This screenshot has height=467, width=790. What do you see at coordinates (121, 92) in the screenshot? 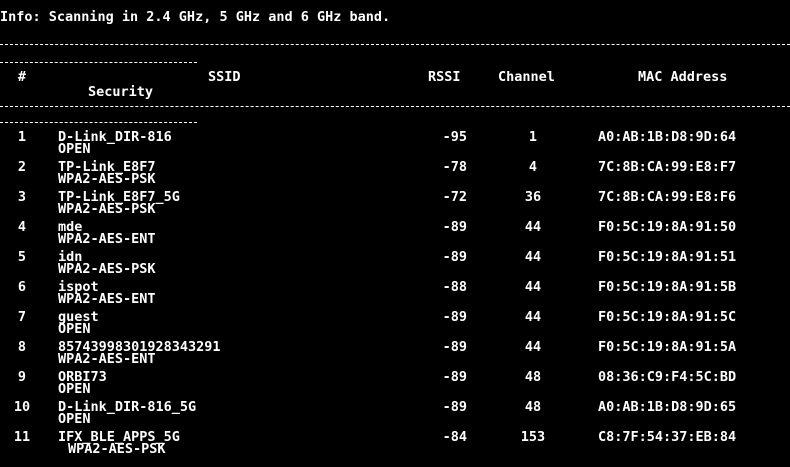
I see `header-security: Security` at bounding box center [121, 92].